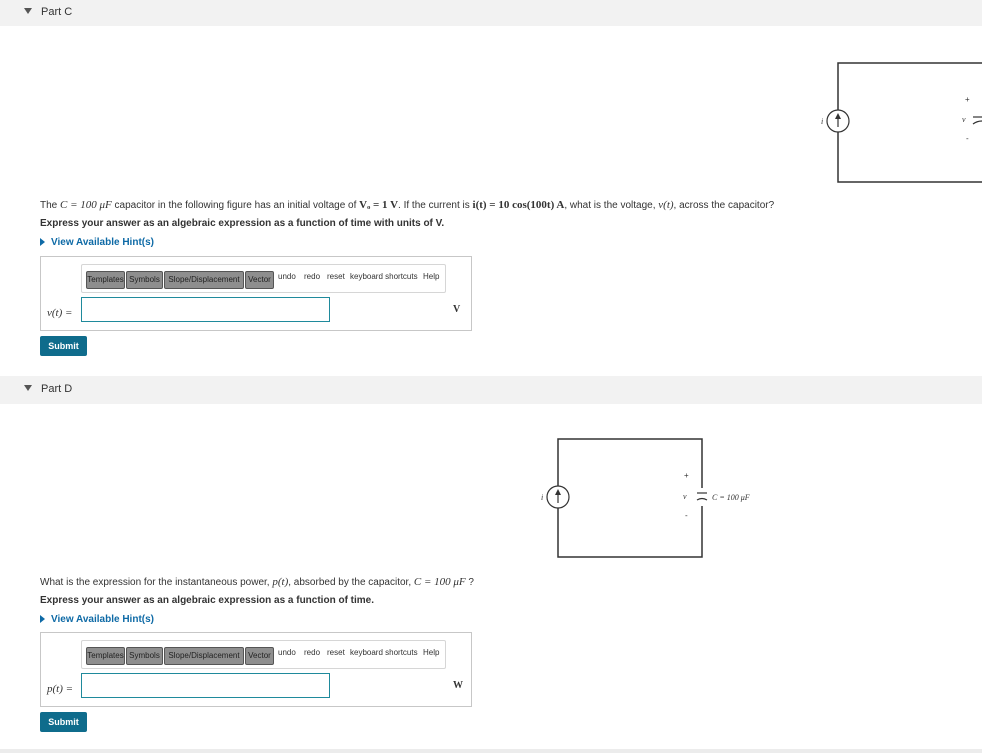 Image resolution: width=982 pixels, height=753 pixels. I want to click on part-d-units: W, so click(458, 685).